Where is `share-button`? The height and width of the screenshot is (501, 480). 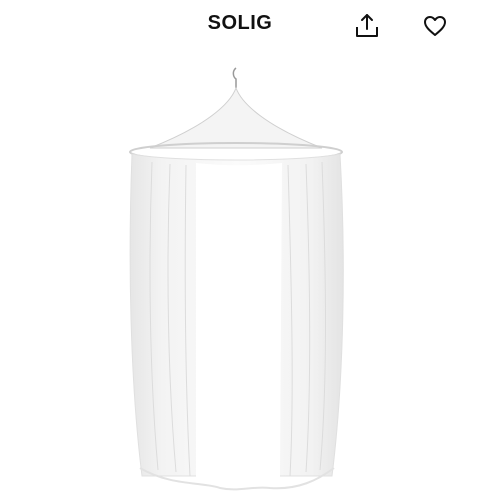
share-button is located at coordinates (367, 26).